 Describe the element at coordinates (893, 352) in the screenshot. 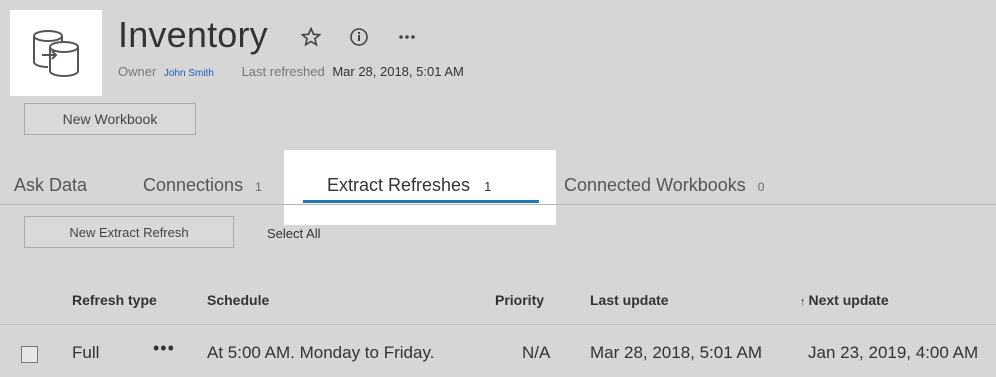

I see `cell-next-update: Jan 23, 2019, 4:00 AM` at that location.